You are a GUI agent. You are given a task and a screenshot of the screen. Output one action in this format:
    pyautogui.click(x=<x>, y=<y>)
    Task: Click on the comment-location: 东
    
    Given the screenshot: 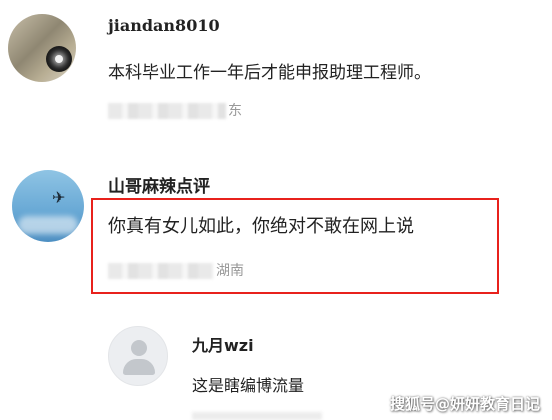 What is the action you would take?
    pyautogui.click(x=235, y=111)
    